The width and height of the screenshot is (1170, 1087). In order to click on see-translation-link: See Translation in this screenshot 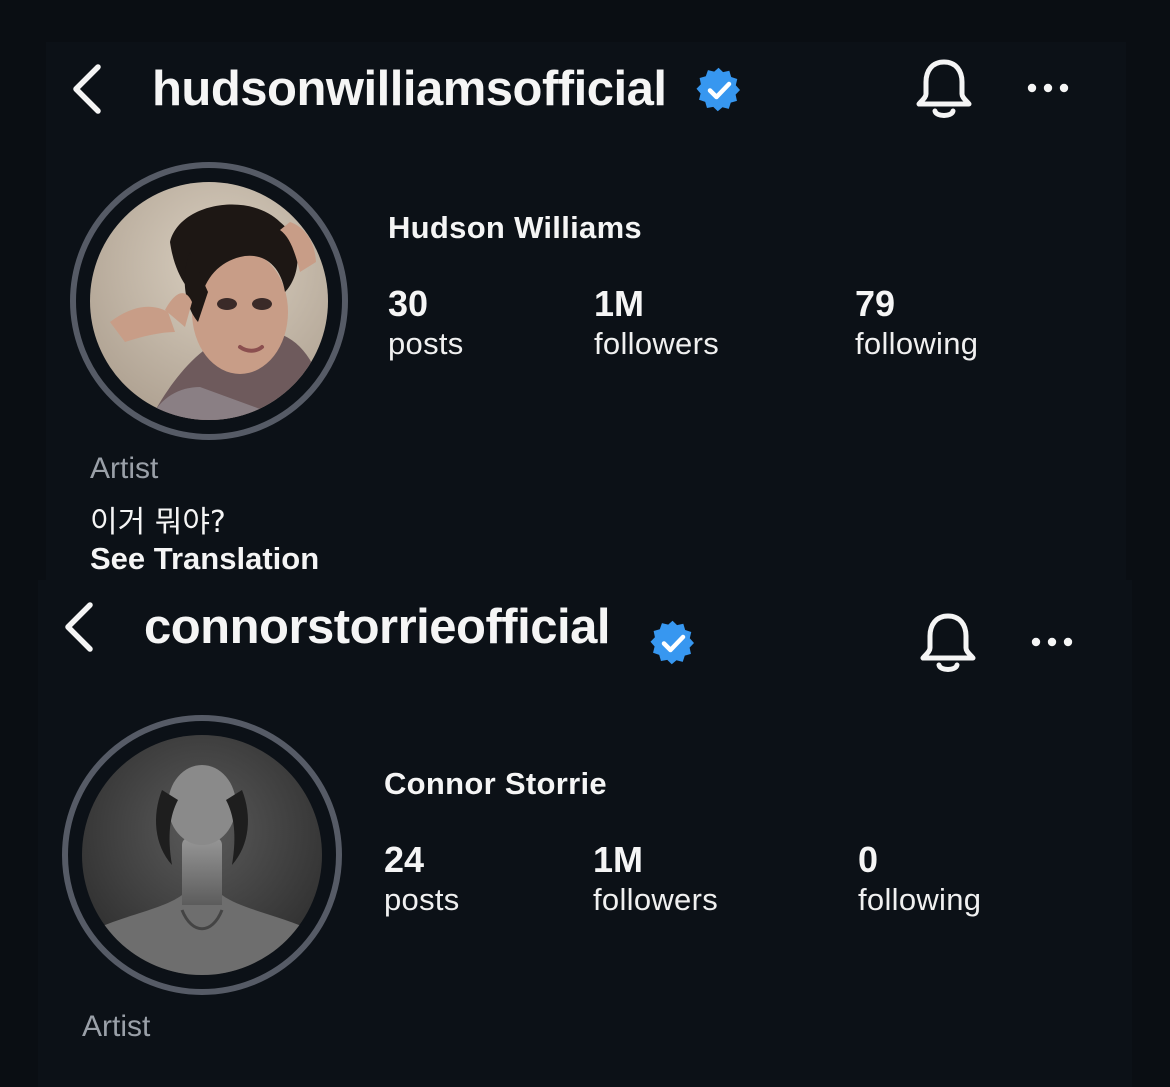, I will do `click(204, 559)`.